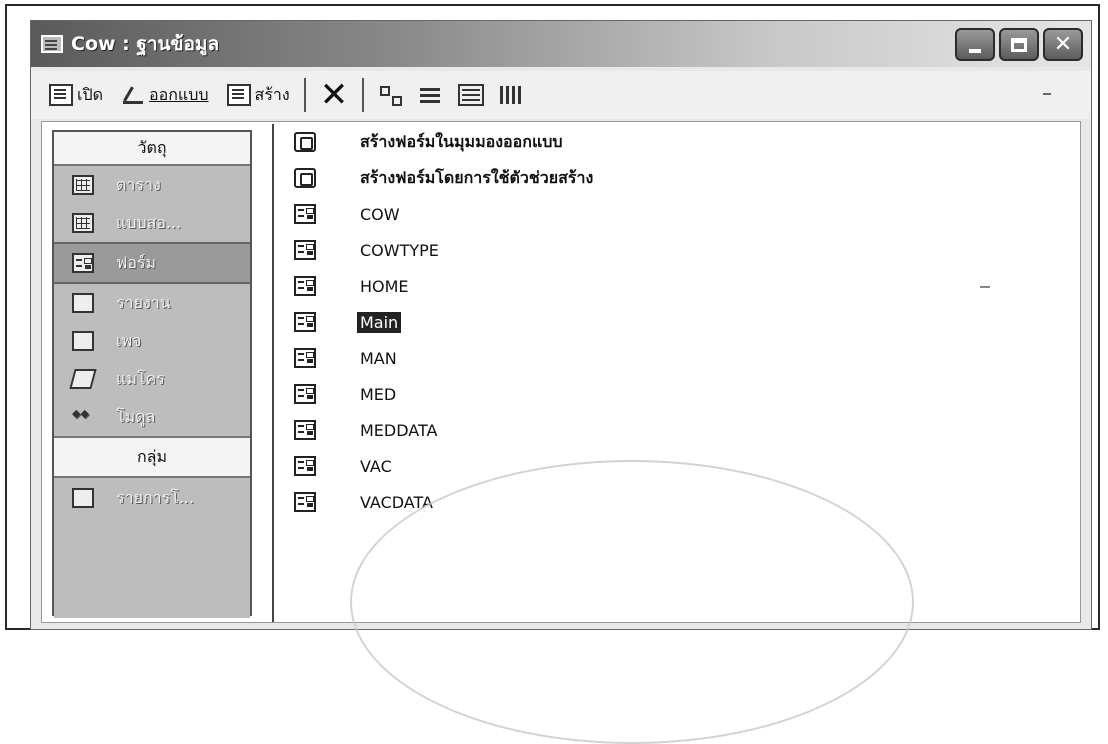 This screenshot has width=1108, height=744. Describe the element at coordinates (561, 44) in the screenshot. I see `title-bar: Cow : ฐานข้อมูล ✕` at that location.